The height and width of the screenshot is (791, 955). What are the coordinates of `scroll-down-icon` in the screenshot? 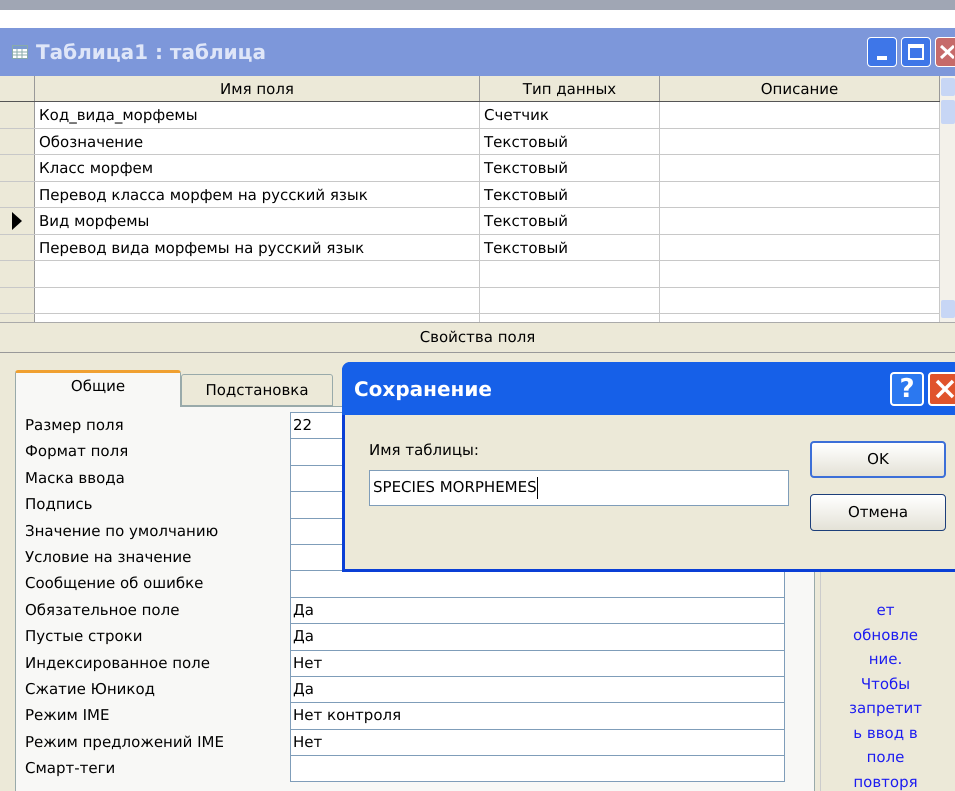 It's located at (947, 309).